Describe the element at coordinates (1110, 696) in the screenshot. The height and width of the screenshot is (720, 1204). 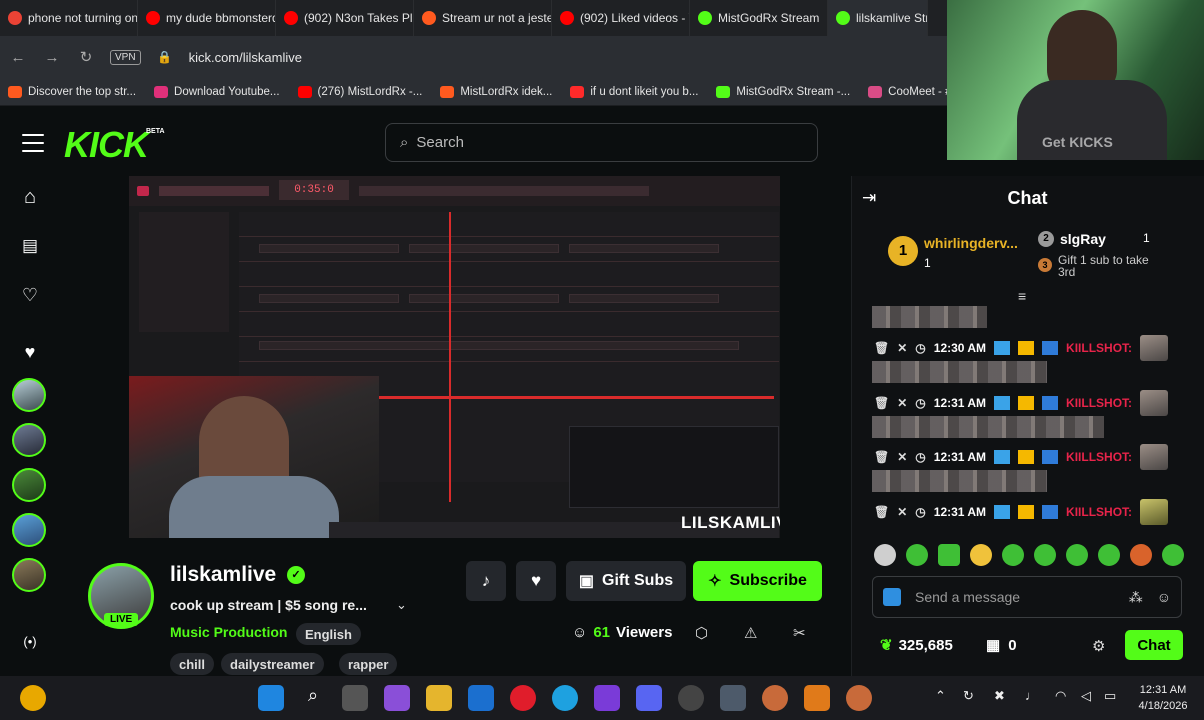
I see `battery-icon: ▭` at that location.